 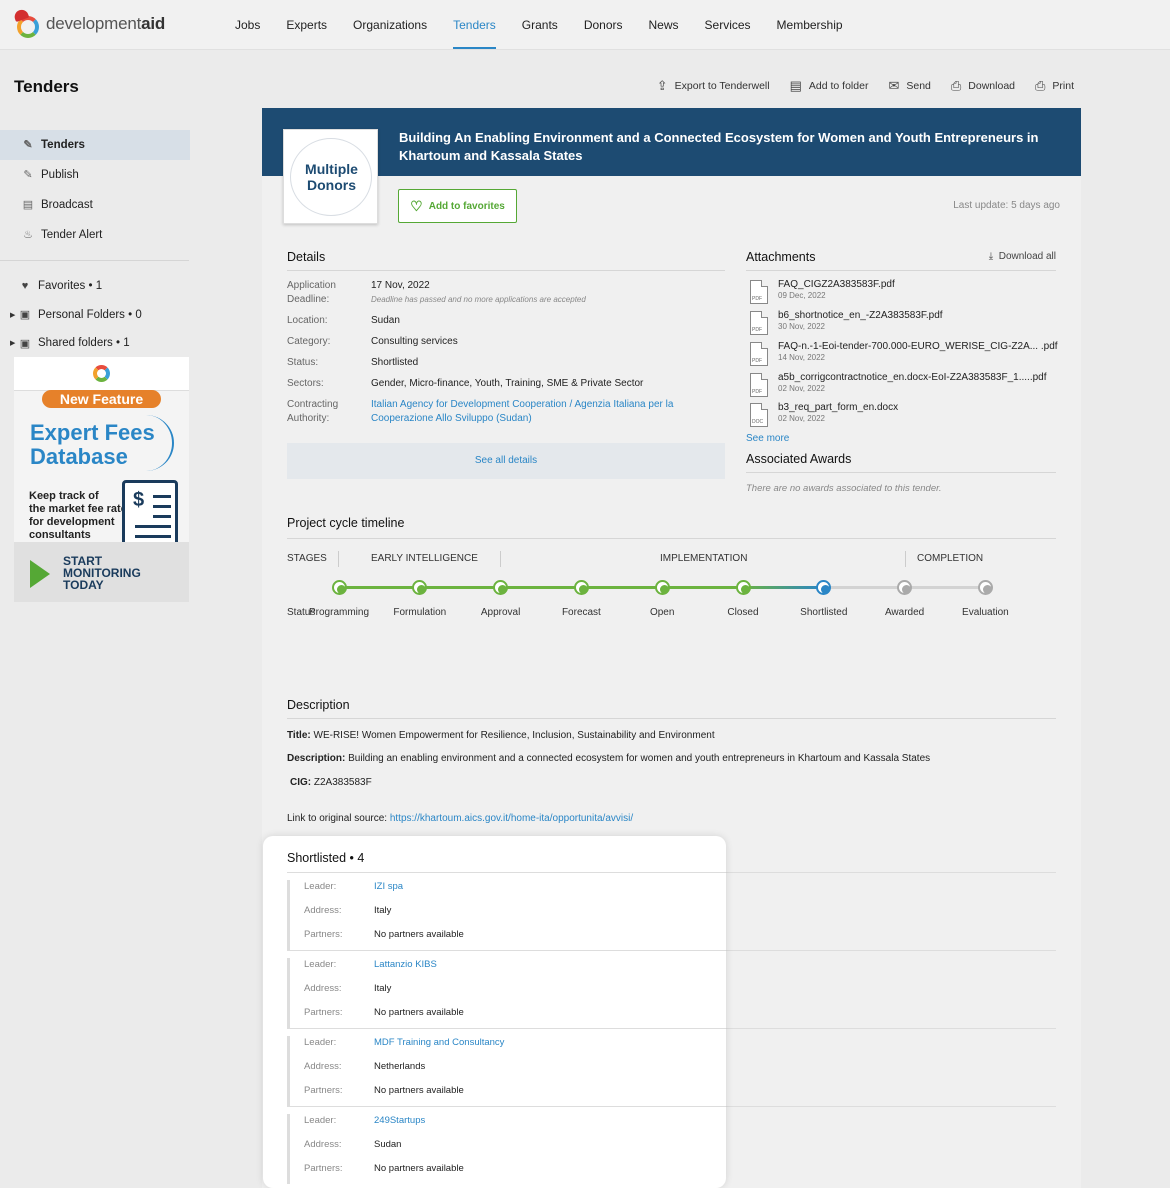 I want to click on logo-text: developmentaid, so click(x=106, y=23).